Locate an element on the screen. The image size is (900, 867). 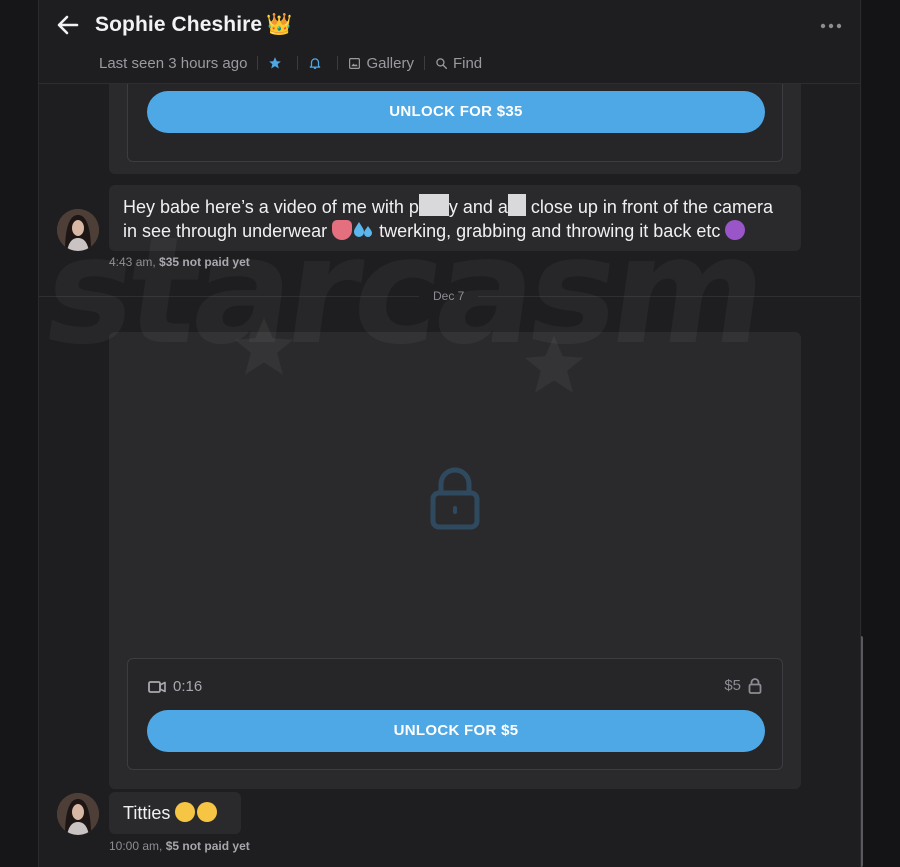
media-message-footer: UNLOCK FOR $35 is located at coordinates (455, 118).